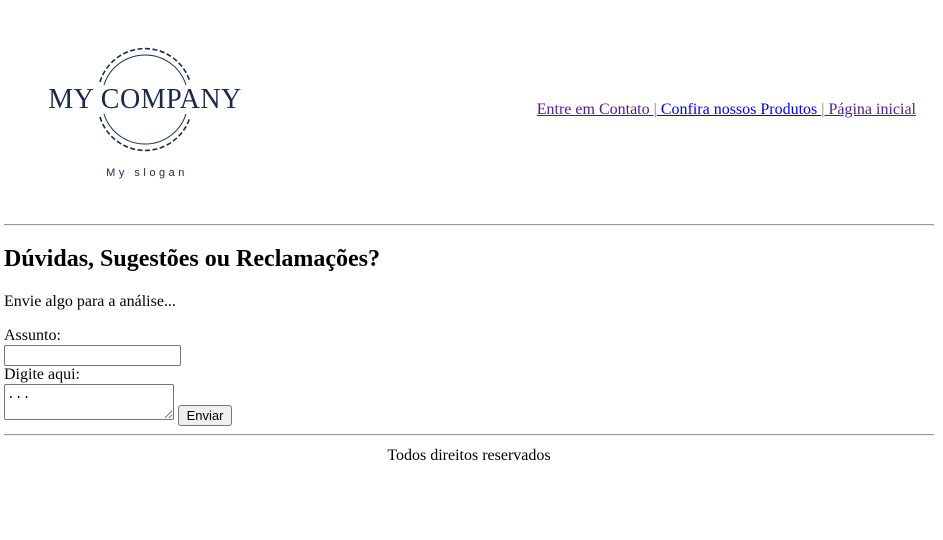 The height and width of the screenshot is (540, 943). Describe the element at coordinates (469, 225) in the screenshot. I see `header-divider` at that location.